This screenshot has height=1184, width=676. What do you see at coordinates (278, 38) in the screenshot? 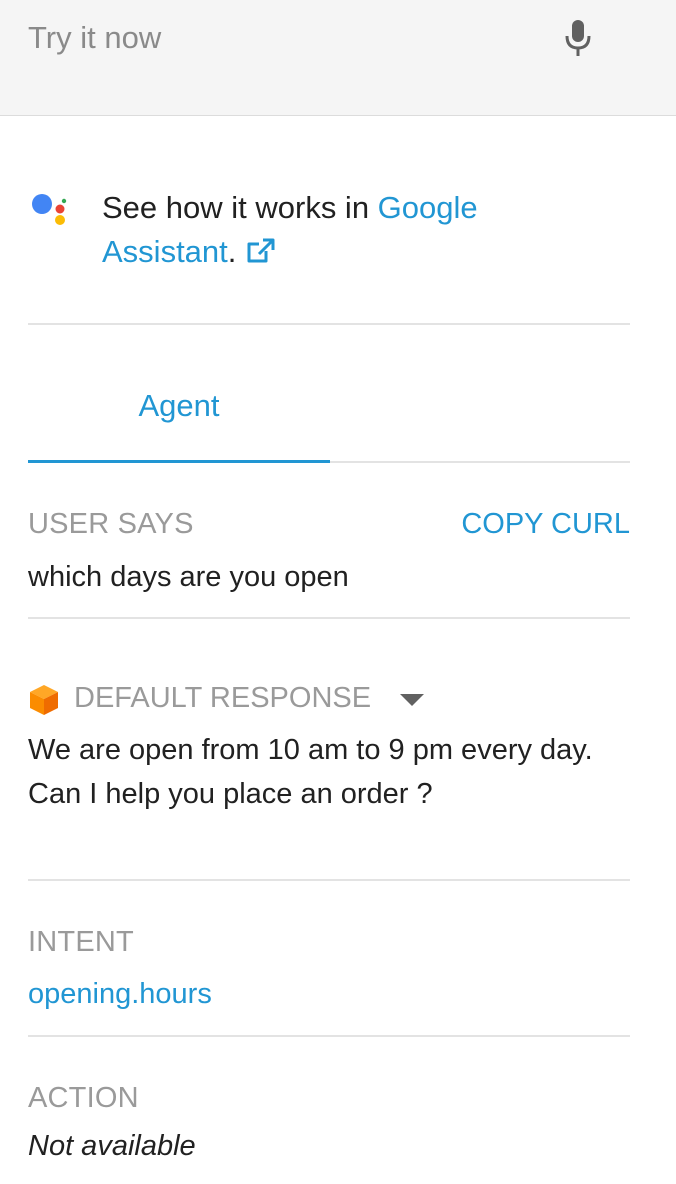
I see `search-input` at bounding box center [278, 38].